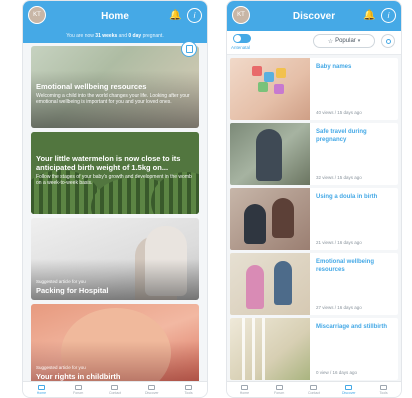 The width and height of the screenshot is (412, 398). What do you see at coordinates (330, 41) in the screenshot?
I see `star-icon: ☆` at bounding box center [330, 41].